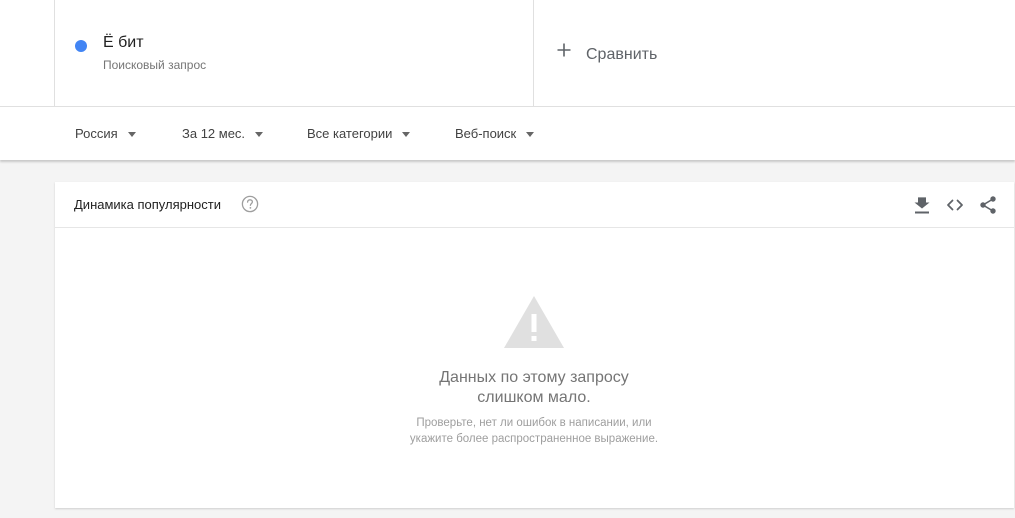 This screenshot has width=1015, height=518. I want to click on filter-time-range: За 12 мес., so click(223, 133).